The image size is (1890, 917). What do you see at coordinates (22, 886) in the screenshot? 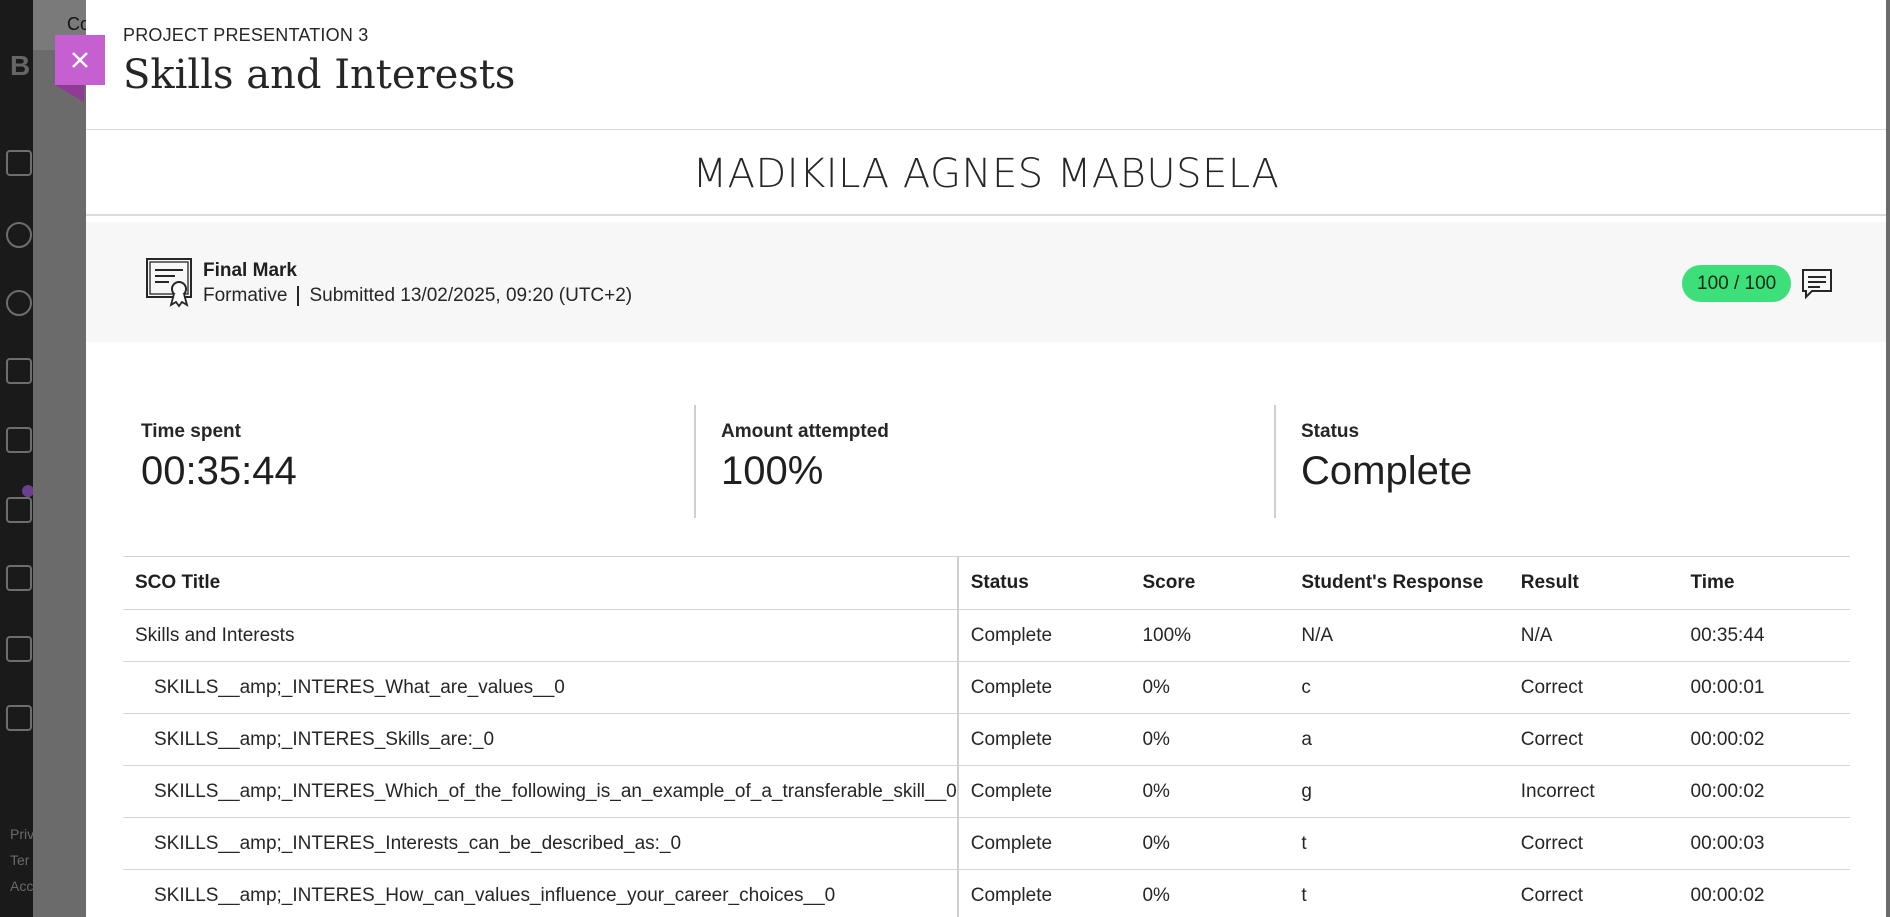
I see `background-footer-3: Acc` at bounding box center [22, 886].